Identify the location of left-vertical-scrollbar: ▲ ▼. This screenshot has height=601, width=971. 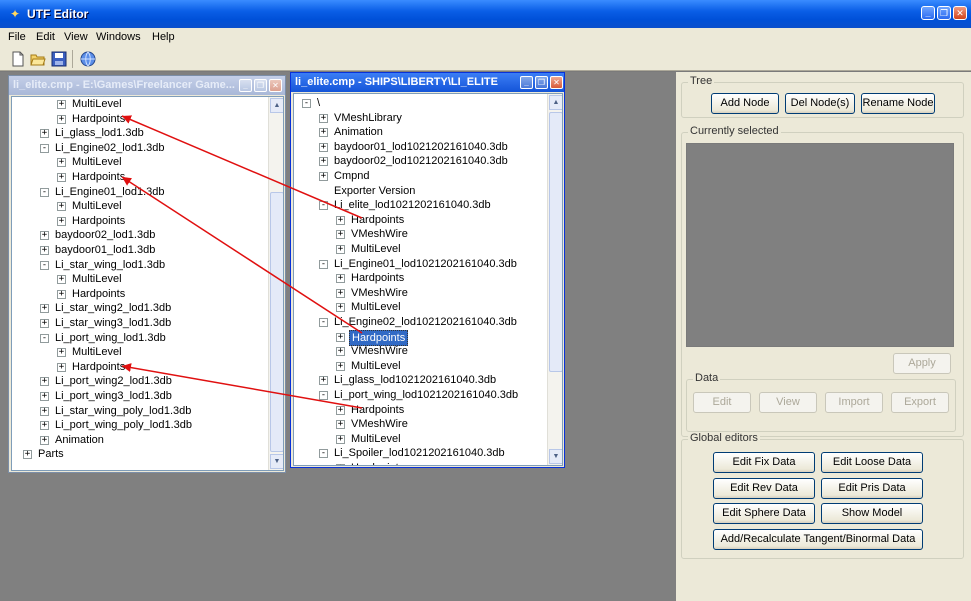
(275, 283).